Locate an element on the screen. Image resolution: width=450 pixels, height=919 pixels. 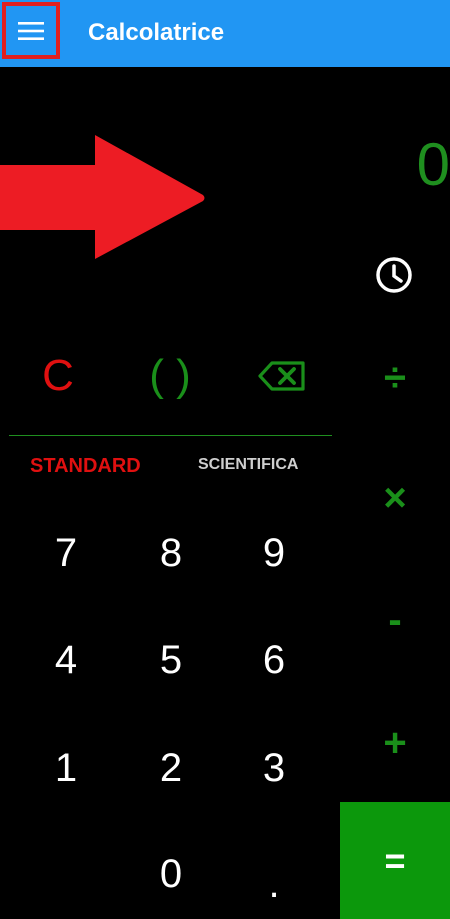
plus-button: + is located at coordinates (395, 743).